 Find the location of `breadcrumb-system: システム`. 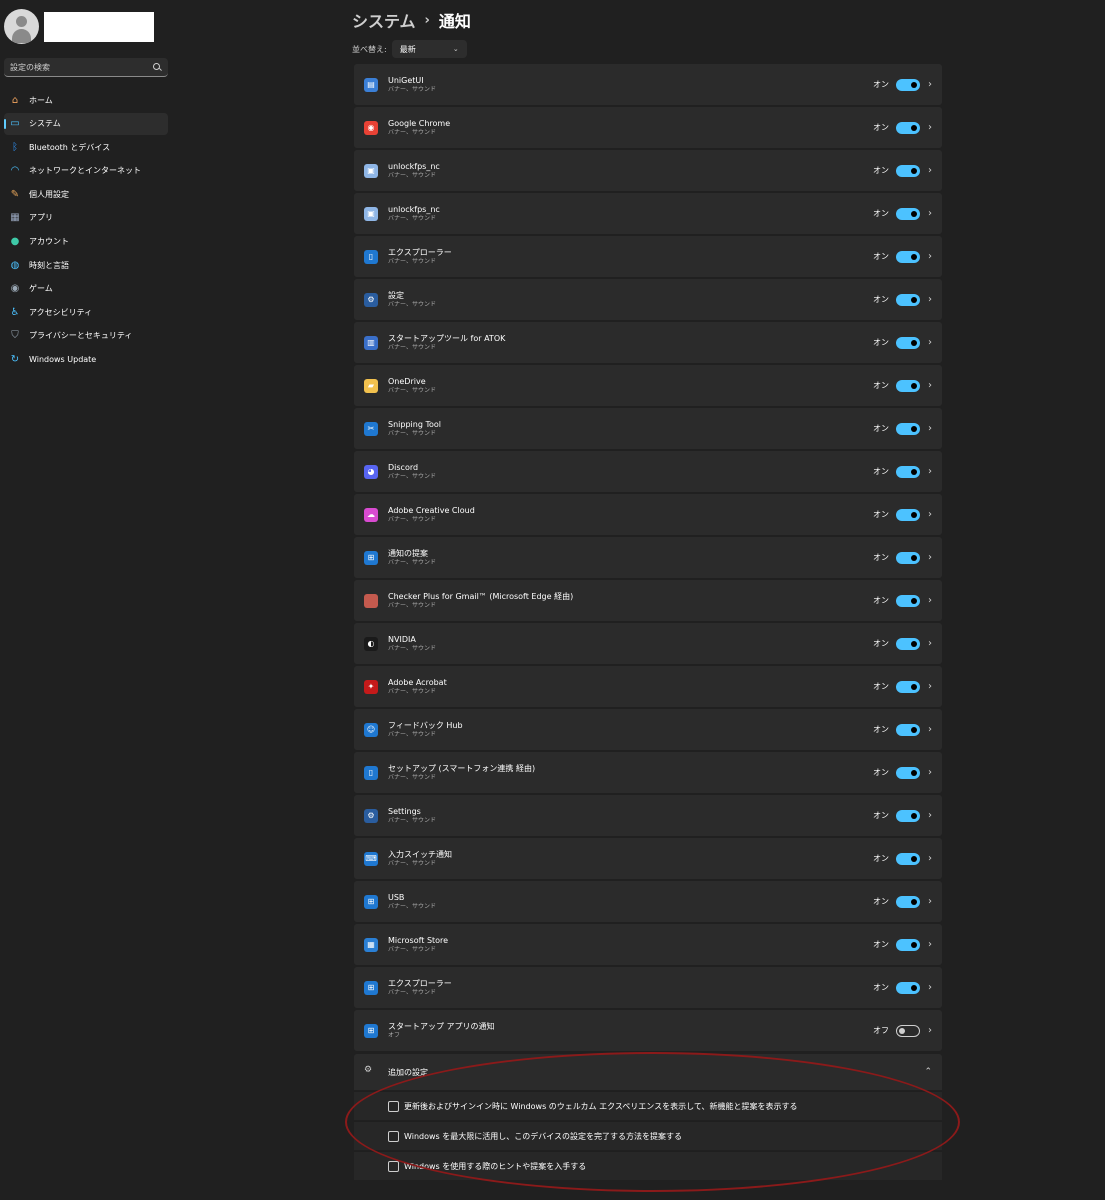

breadcrumb-system: システム is located at coordinates (384, 20).